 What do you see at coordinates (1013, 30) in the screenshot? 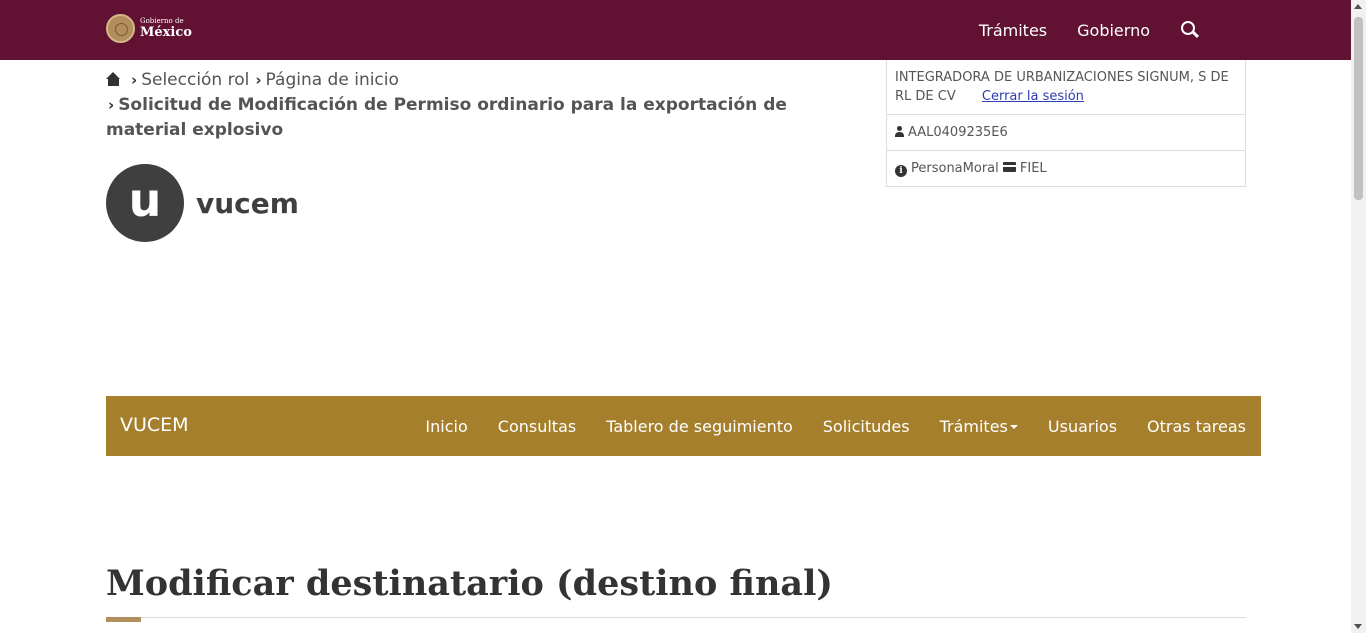
I see `nav-tramites-link: Trámites` at bounding box center [1013, 30].